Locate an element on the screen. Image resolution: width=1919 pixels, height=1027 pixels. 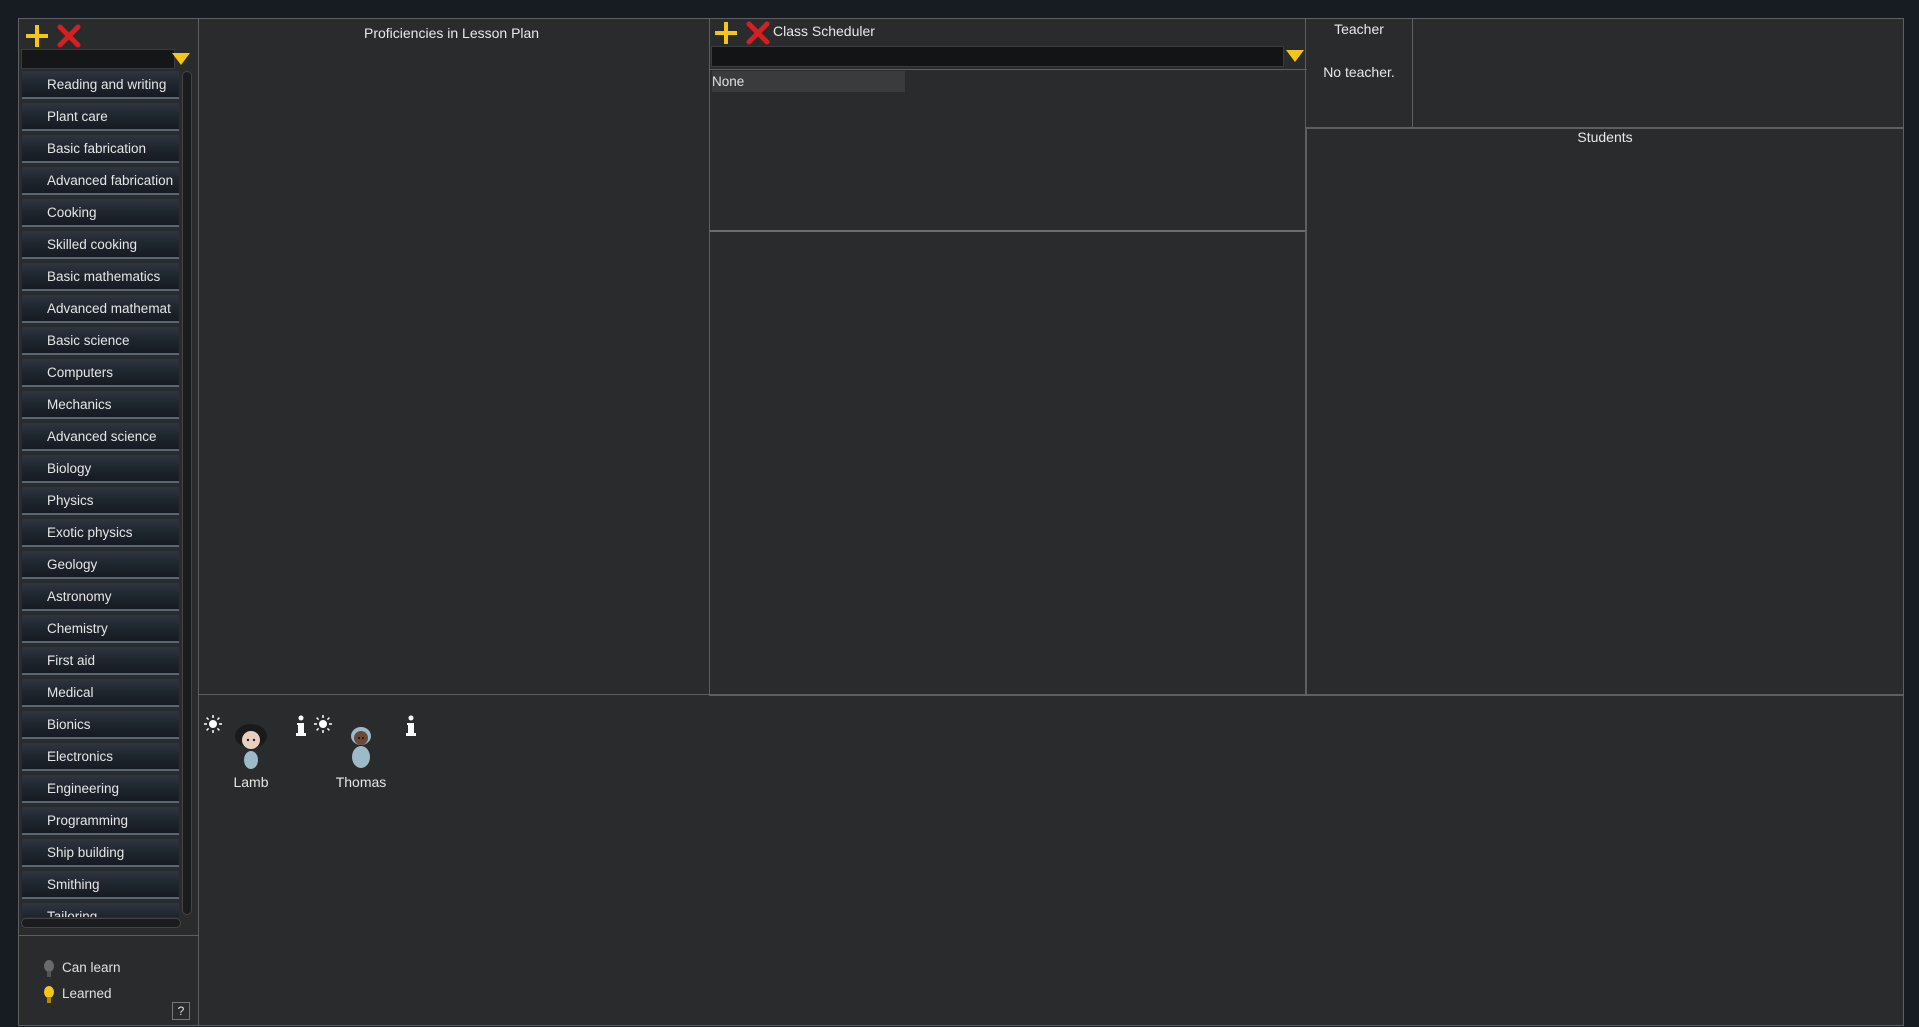
learned-label: Learned is located at coordinates (87, 993).